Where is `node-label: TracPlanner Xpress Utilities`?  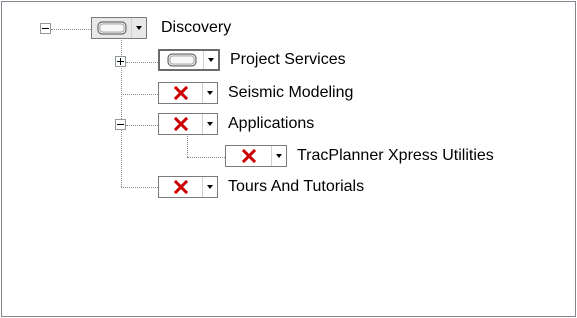
node-label: TracPlanner Xpress Utilities is located at coordinates (395, 155).